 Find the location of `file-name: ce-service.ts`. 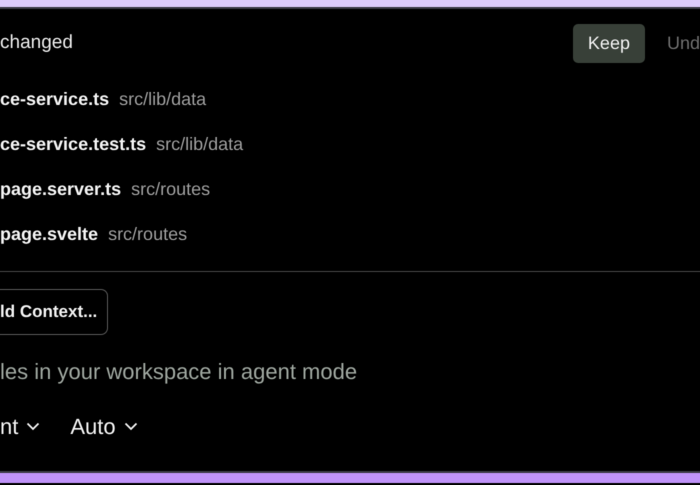

file-name: ce-service.ts is located at coordinates (55, 99).